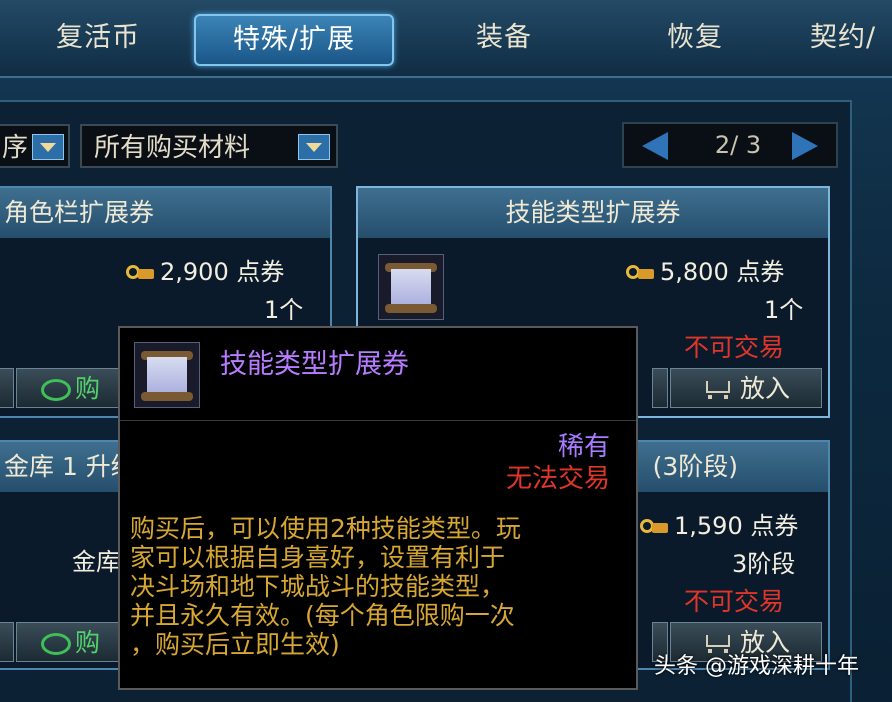 This screenshot has height=702, width=892. What do you see at coordinates (764, 388) in the screenshot?
I see `put-in-label: 放入` at bounding box center [764, 388].